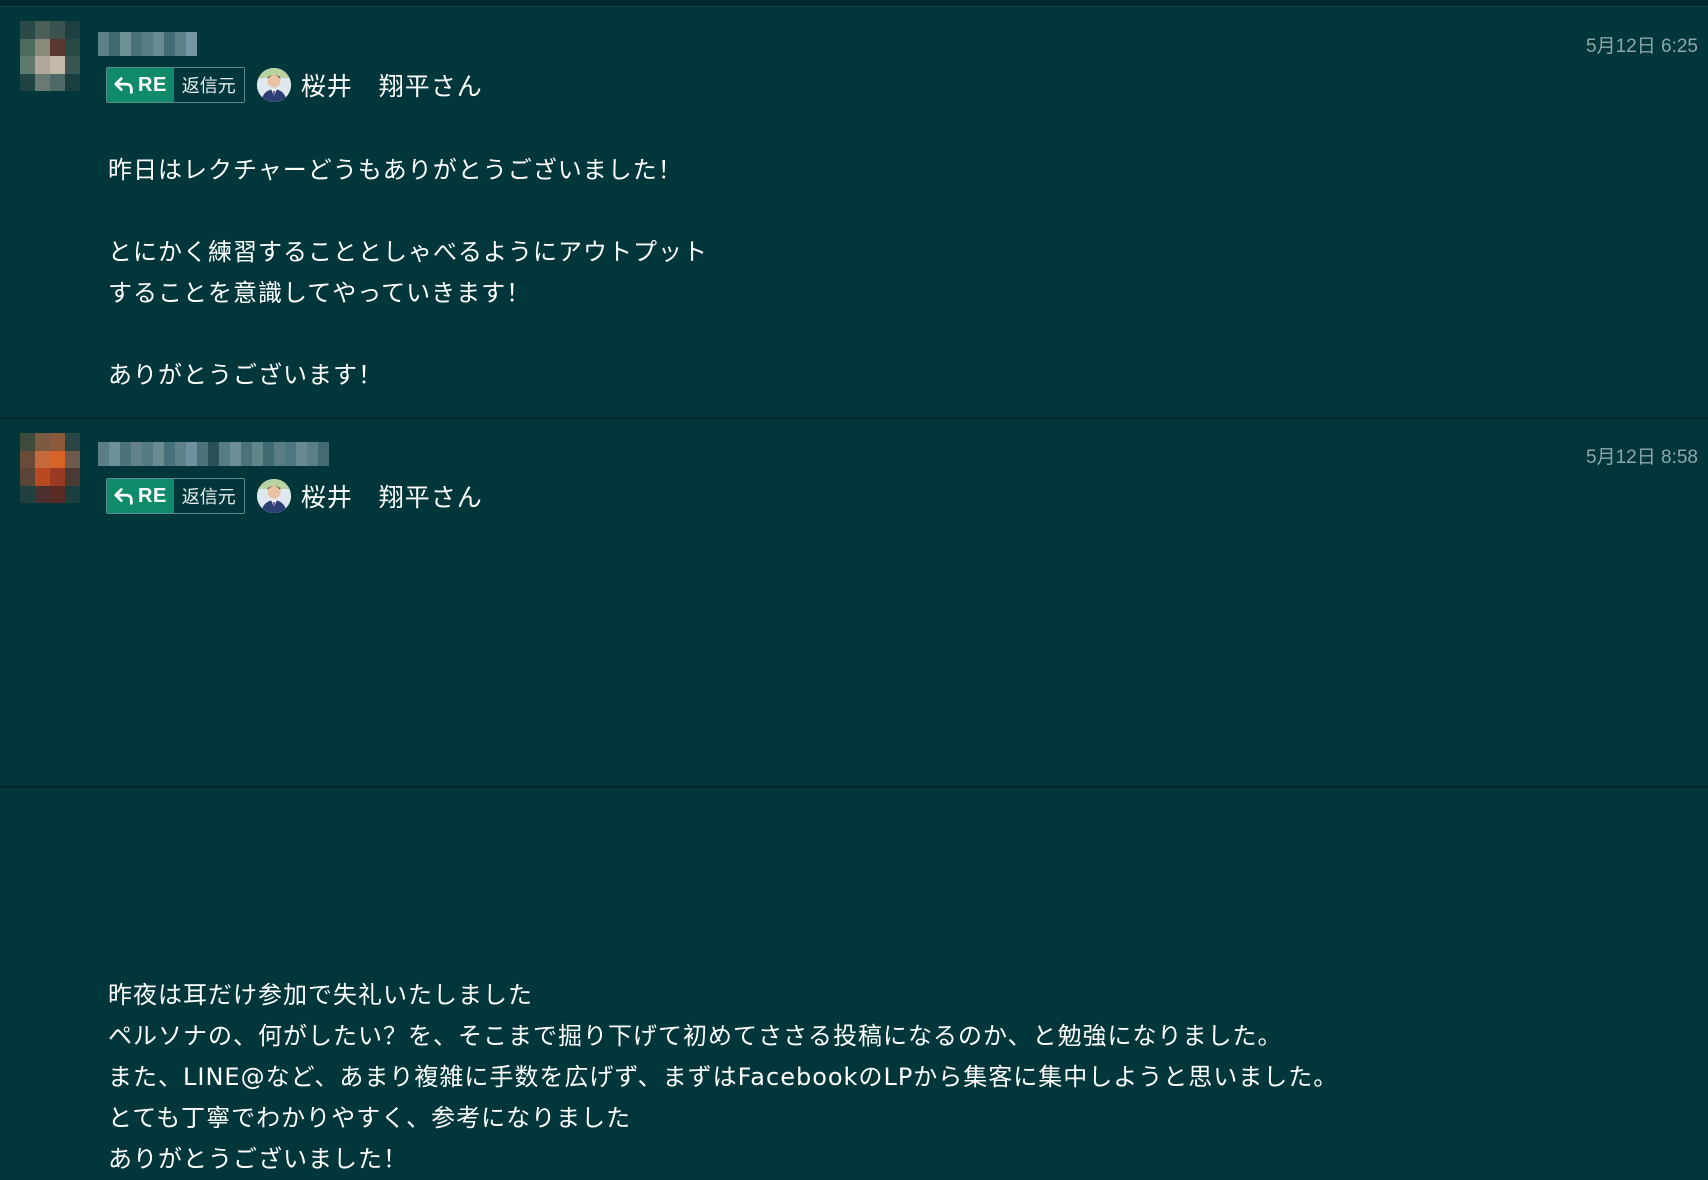 The image size is (1708, 1180). Describe the element at coordinates (258, 1159) in the screenshot. I see `message-line: ありがとうございました！` at that location.